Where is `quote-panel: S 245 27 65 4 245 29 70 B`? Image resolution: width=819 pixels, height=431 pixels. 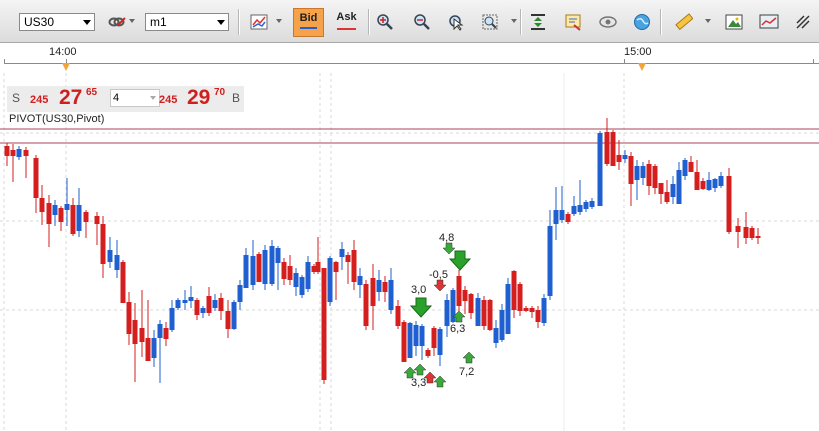
quote-panel: S 245 27 65 4 245 29 70 B is located at coordinates (125, 99).